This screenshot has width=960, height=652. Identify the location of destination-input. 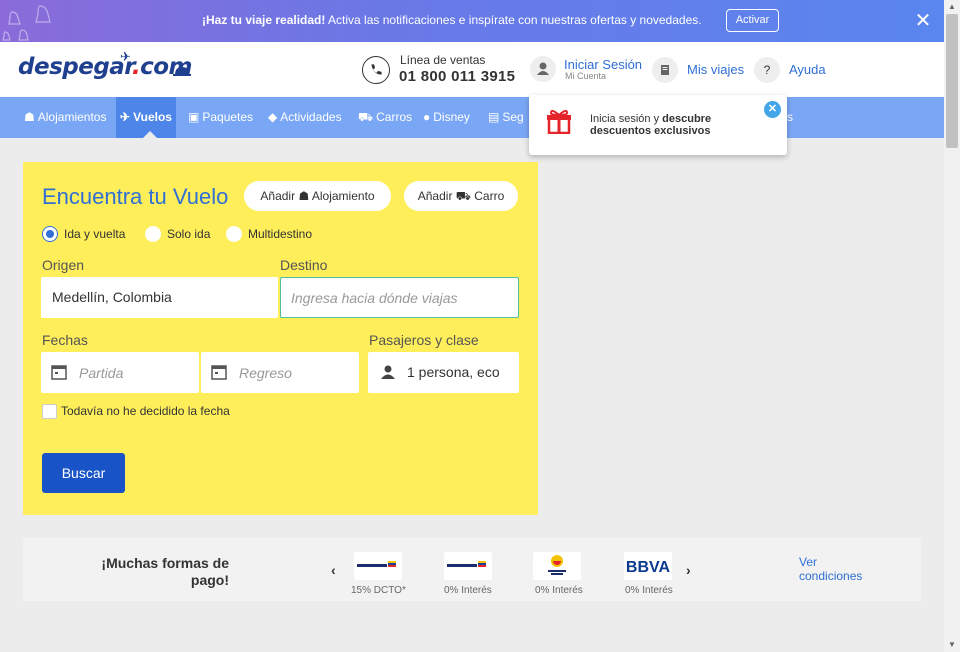
(404, 298).